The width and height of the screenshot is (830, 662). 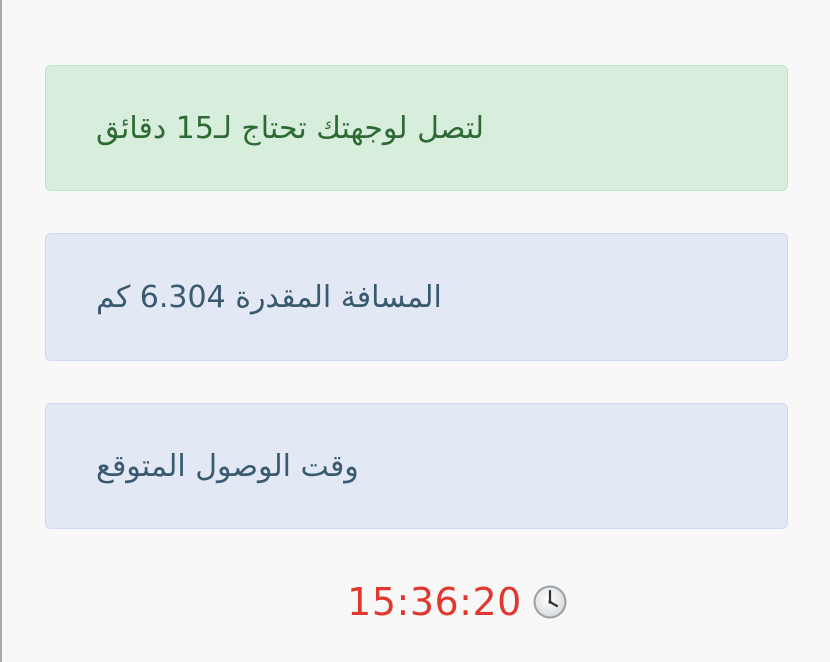 I want to click on duration-text: لتصل لوجهتك تحتاج لـ15 دقائق, so click(x=290, y=128).